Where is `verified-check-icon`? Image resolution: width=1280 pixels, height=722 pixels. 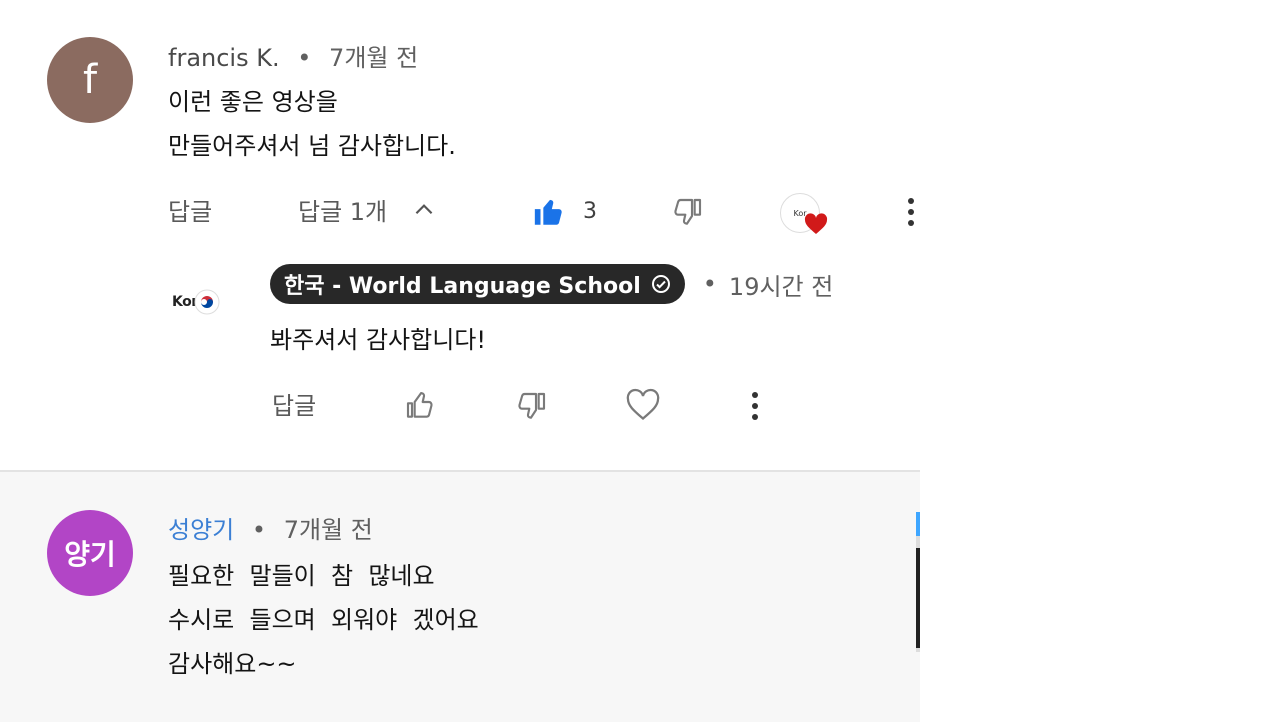
verified-check-icon is located at coordinates (660, 284).